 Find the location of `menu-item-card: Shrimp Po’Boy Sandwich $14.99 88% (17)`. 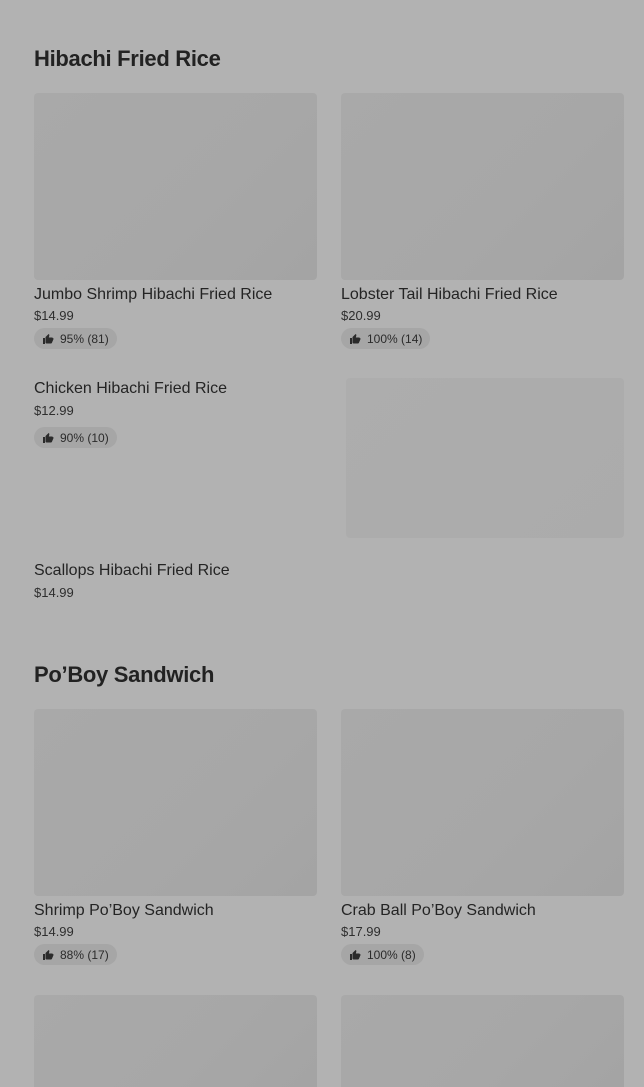

menu-item-card: Shrimp Po’Boy Sandwich $14.99 88% (17) is located at coordinates (175, 837).